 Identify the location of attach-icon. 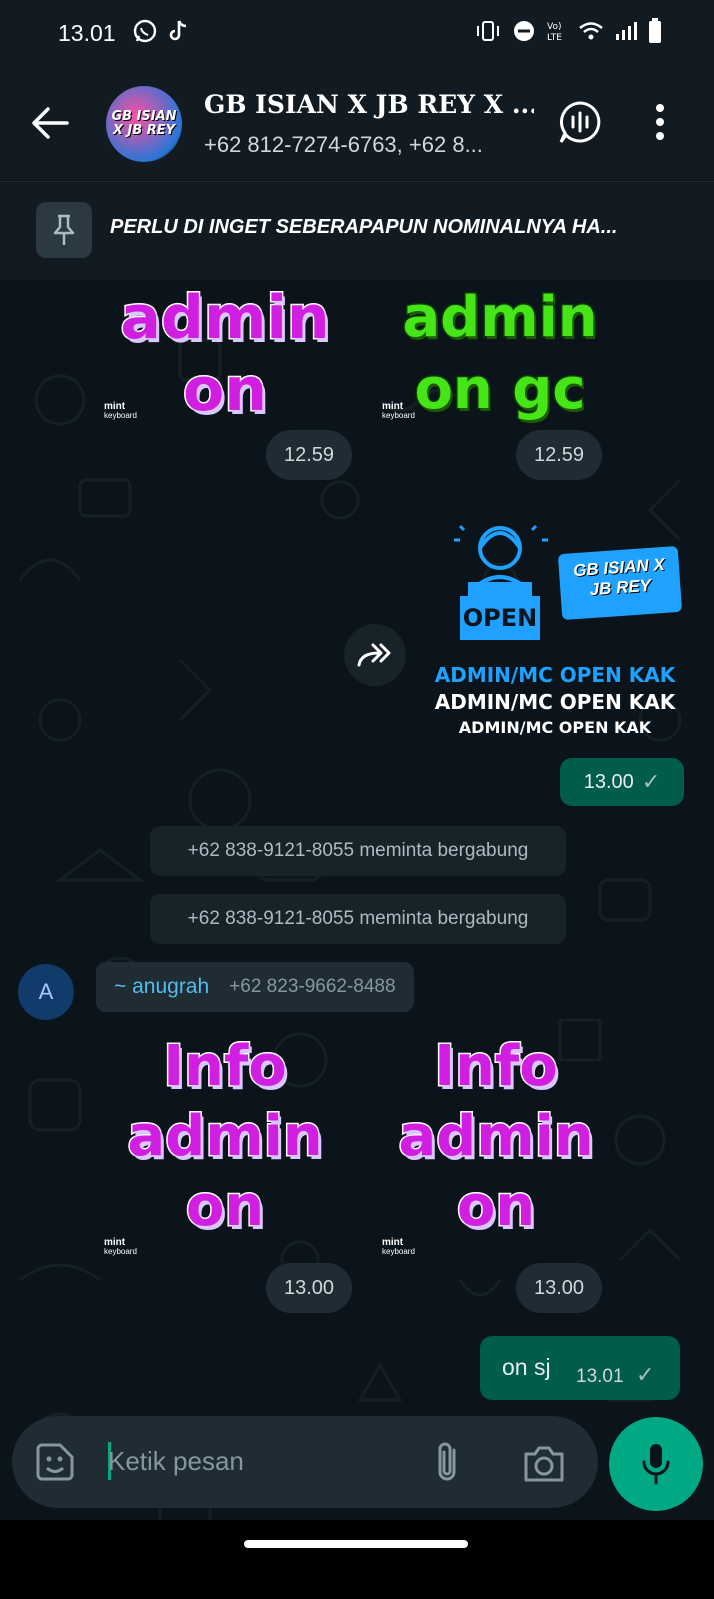
(447, 1463).